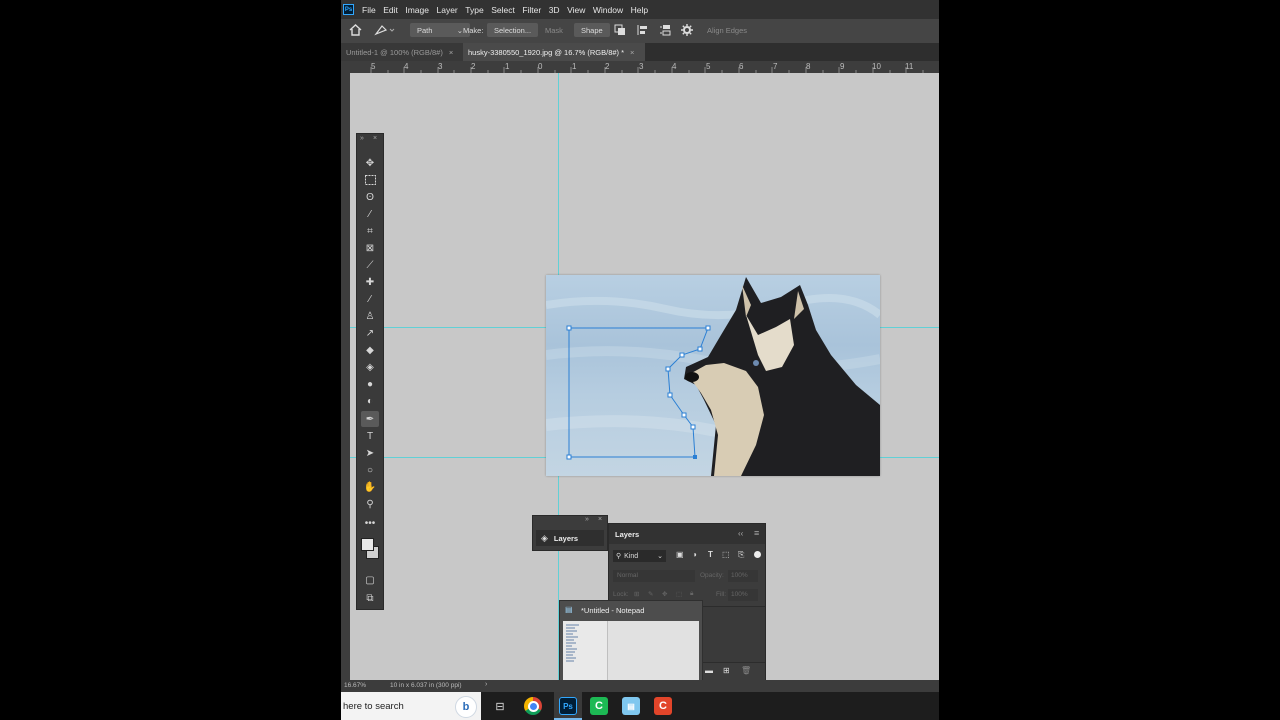  I want to click on color-swatches, so click(370, 549).